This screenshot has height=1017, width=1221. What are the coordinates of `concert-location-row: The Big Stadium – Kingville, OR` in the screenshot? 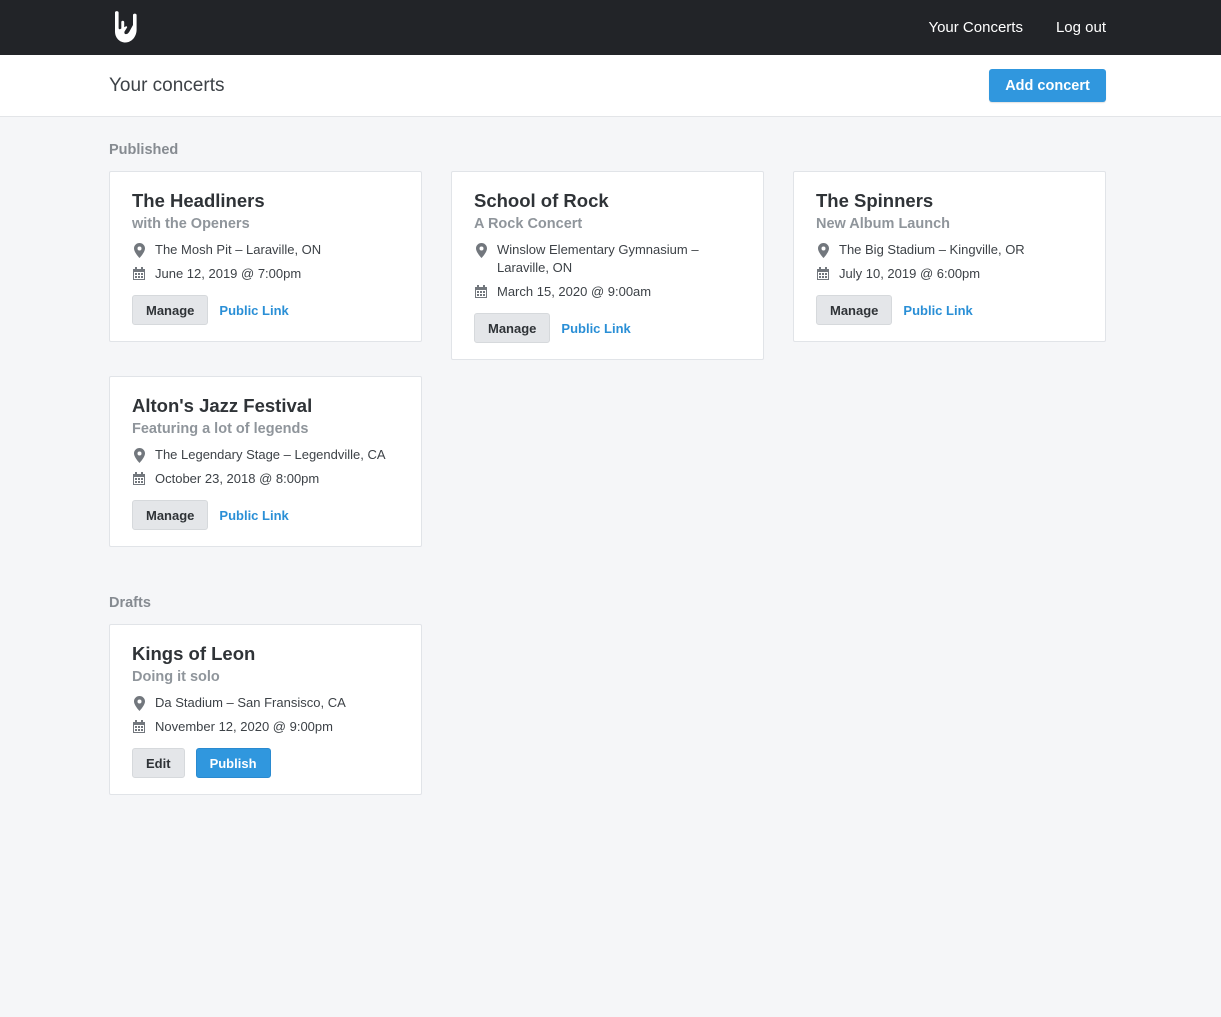 It's located at (949, 250).